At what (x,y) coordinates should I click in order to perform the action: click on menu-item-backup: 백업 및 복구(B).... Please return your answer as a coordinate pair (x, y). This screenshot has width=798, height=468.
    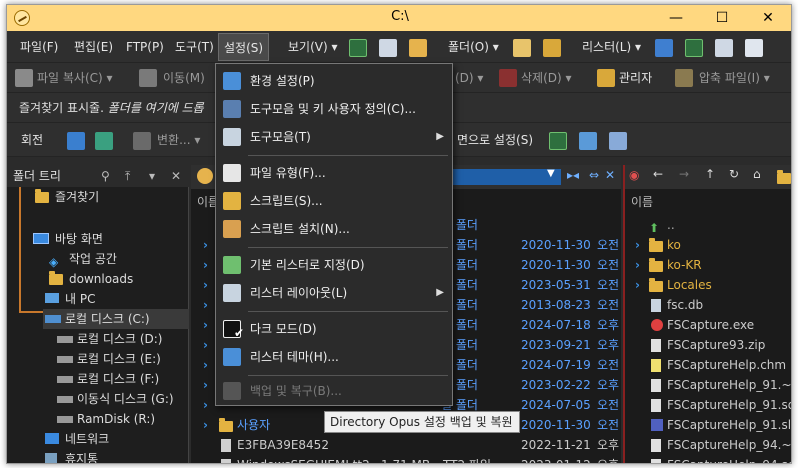
    Looking at the image, I should click on (334, 391).